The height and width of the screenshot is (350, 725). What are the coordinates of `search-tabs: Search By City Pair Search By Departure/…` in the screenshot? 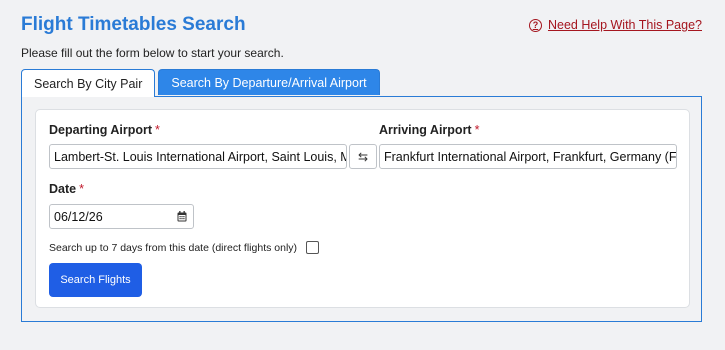 It's located at (200, 83).